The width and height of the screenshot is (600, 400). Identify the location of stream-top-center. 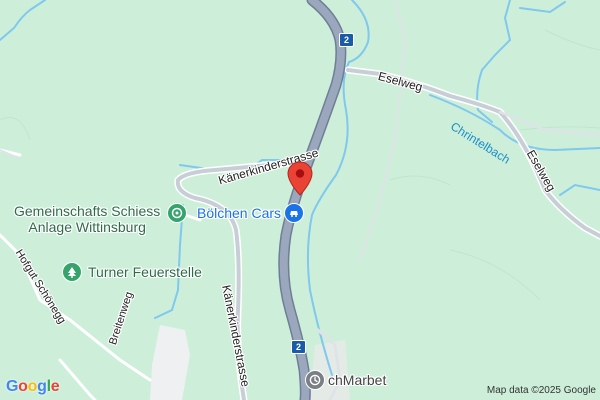
(359, 31).